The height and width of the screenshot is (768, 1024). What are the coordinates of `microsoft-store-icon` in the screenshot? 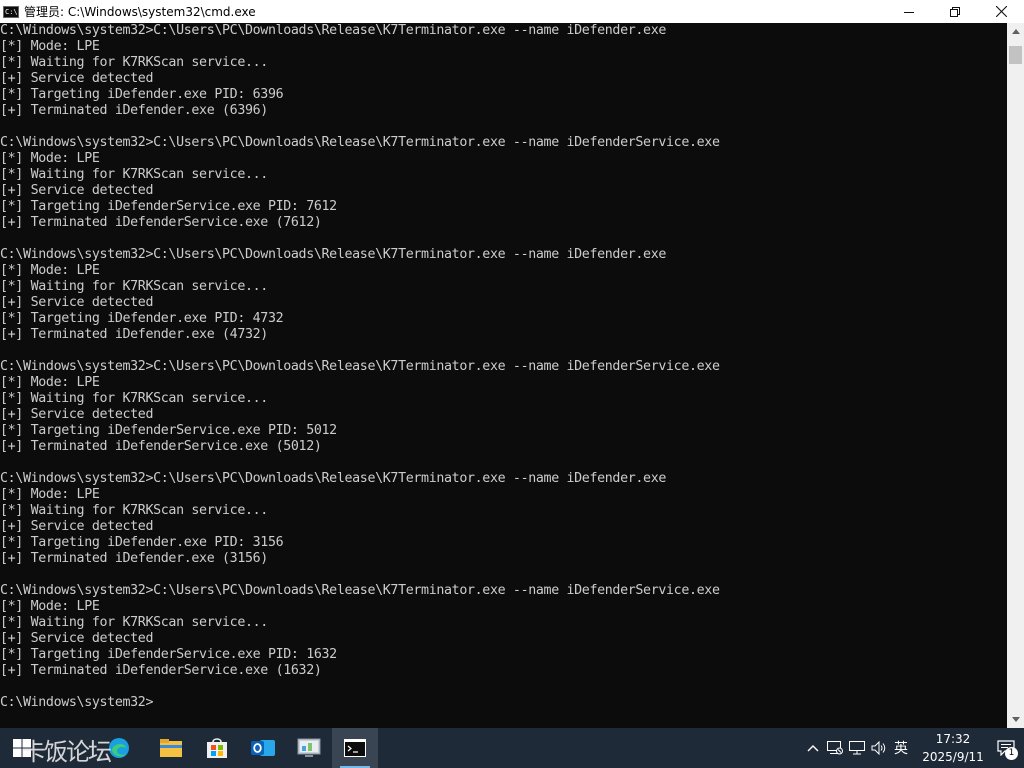 It's located at (217, 748).